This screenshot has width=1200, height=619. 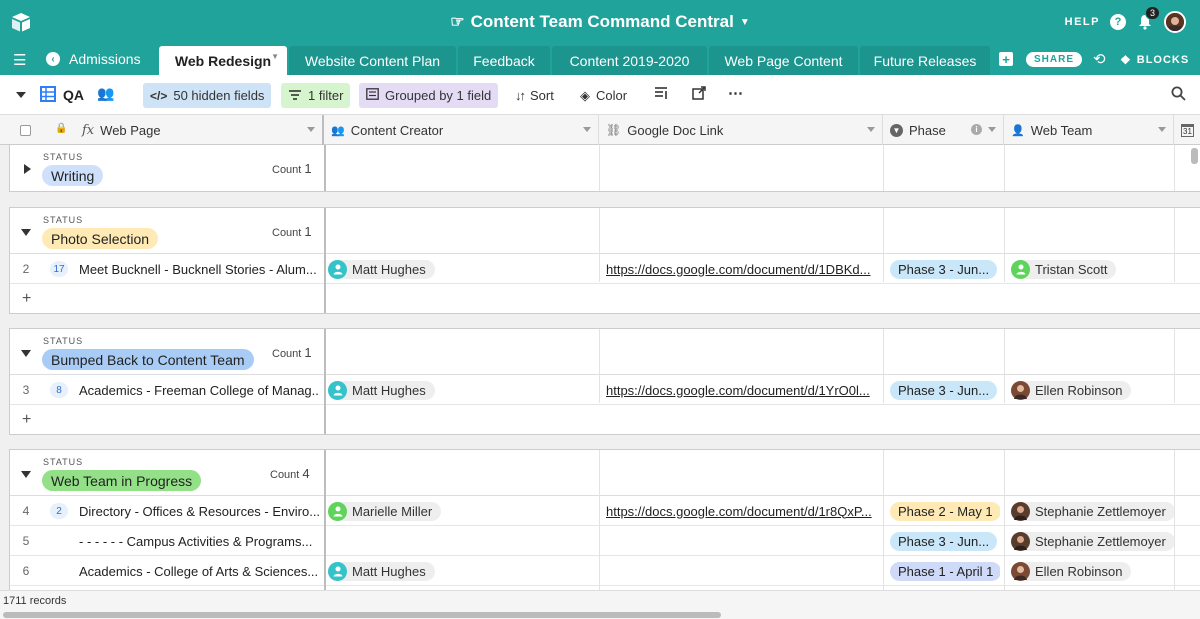 I want to click on comment-count-badge: 17, so click(x=59, y=269).